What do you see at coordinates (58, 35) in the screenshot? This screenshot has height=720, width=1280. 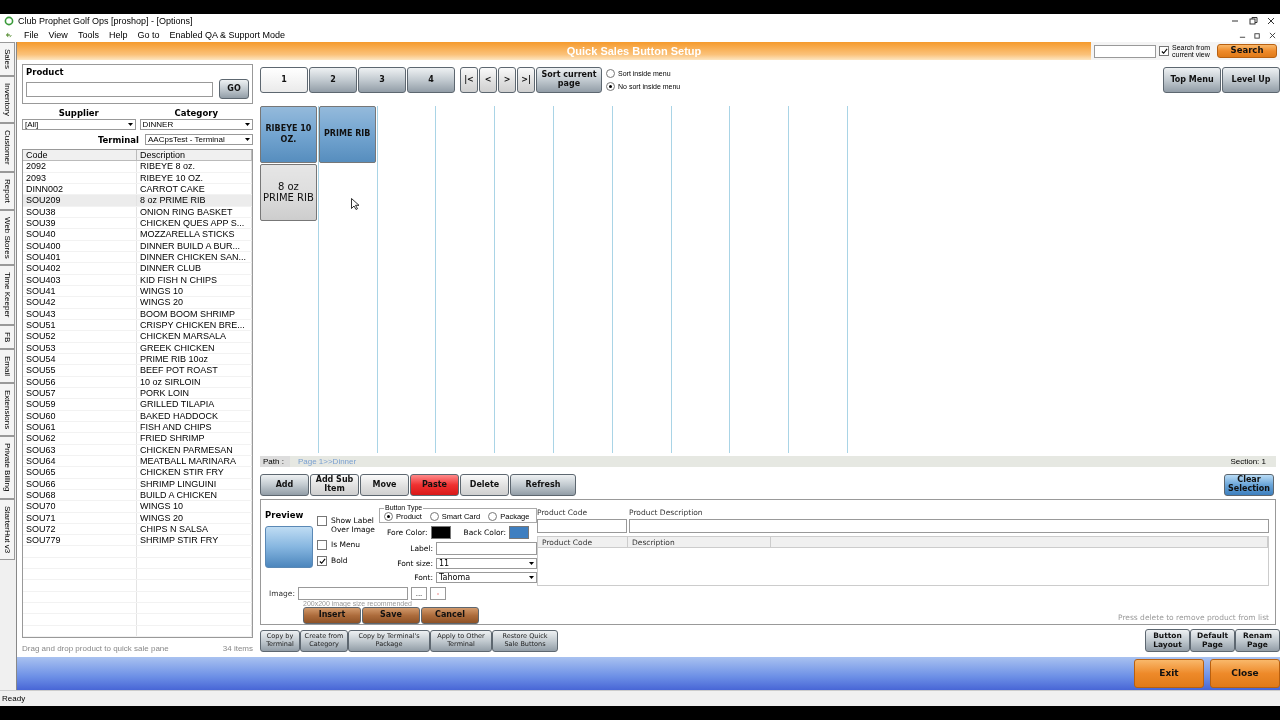 I see `menu-item: View` at bounding box center [58, 35].